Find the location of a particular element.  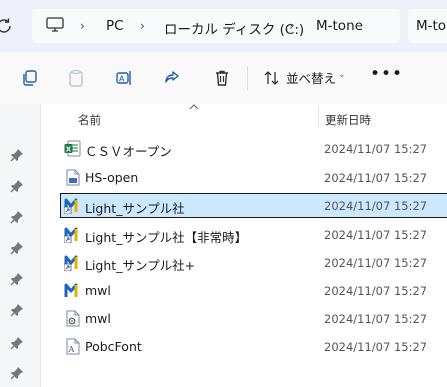

copy-button is located at coordinates (30, 78).